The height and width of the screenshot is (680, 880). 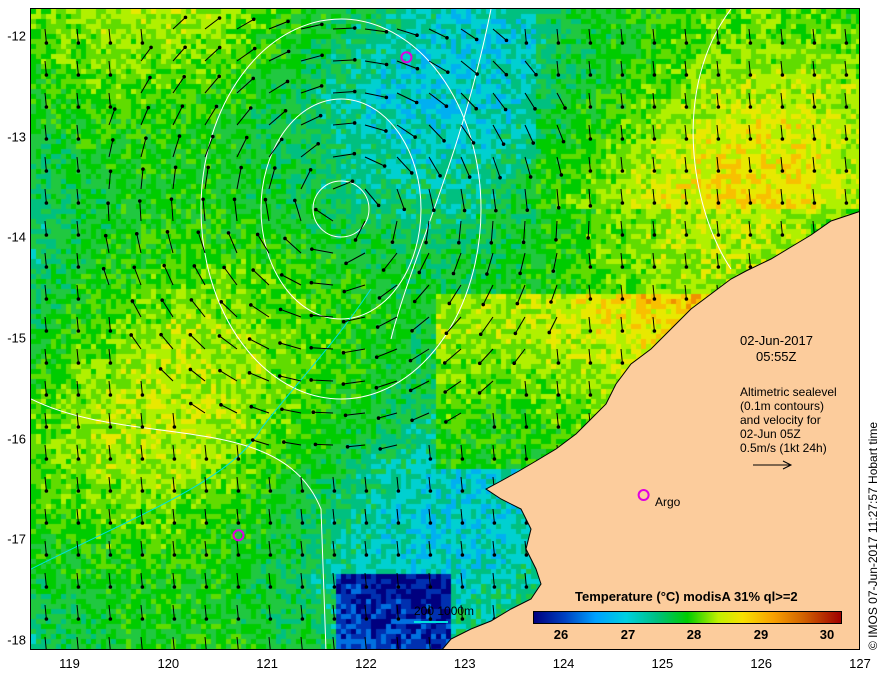 I want to click on legend-line: (0.1m contours), so click(x=782, y=406).